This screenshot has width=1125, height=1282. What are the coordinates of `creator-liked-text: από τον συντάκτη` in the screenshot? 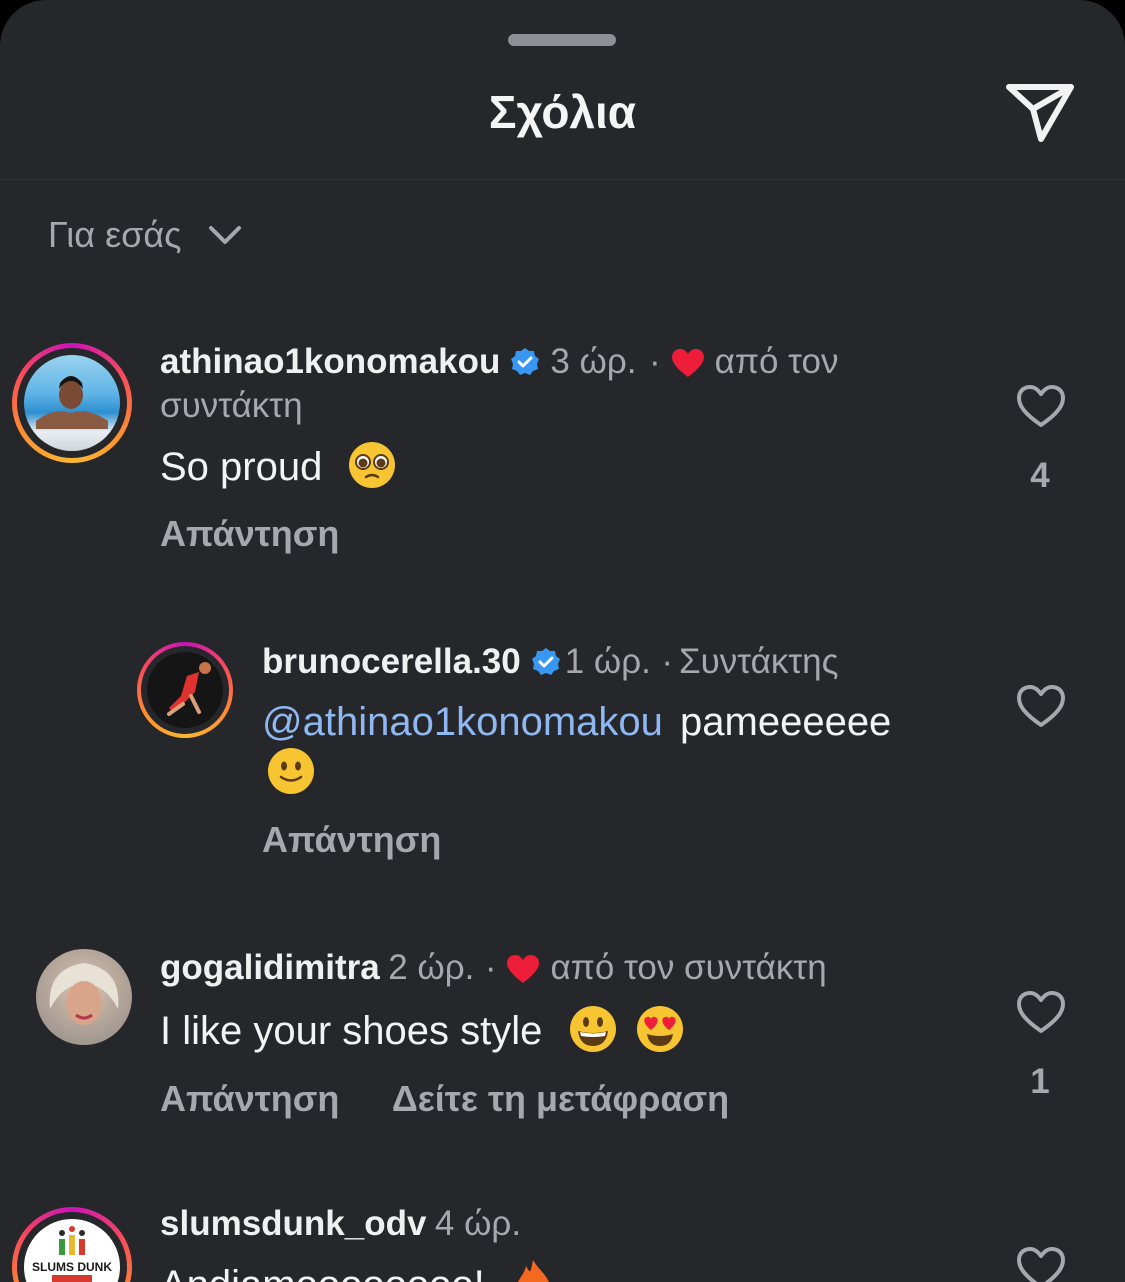 It's located at (688, 967).